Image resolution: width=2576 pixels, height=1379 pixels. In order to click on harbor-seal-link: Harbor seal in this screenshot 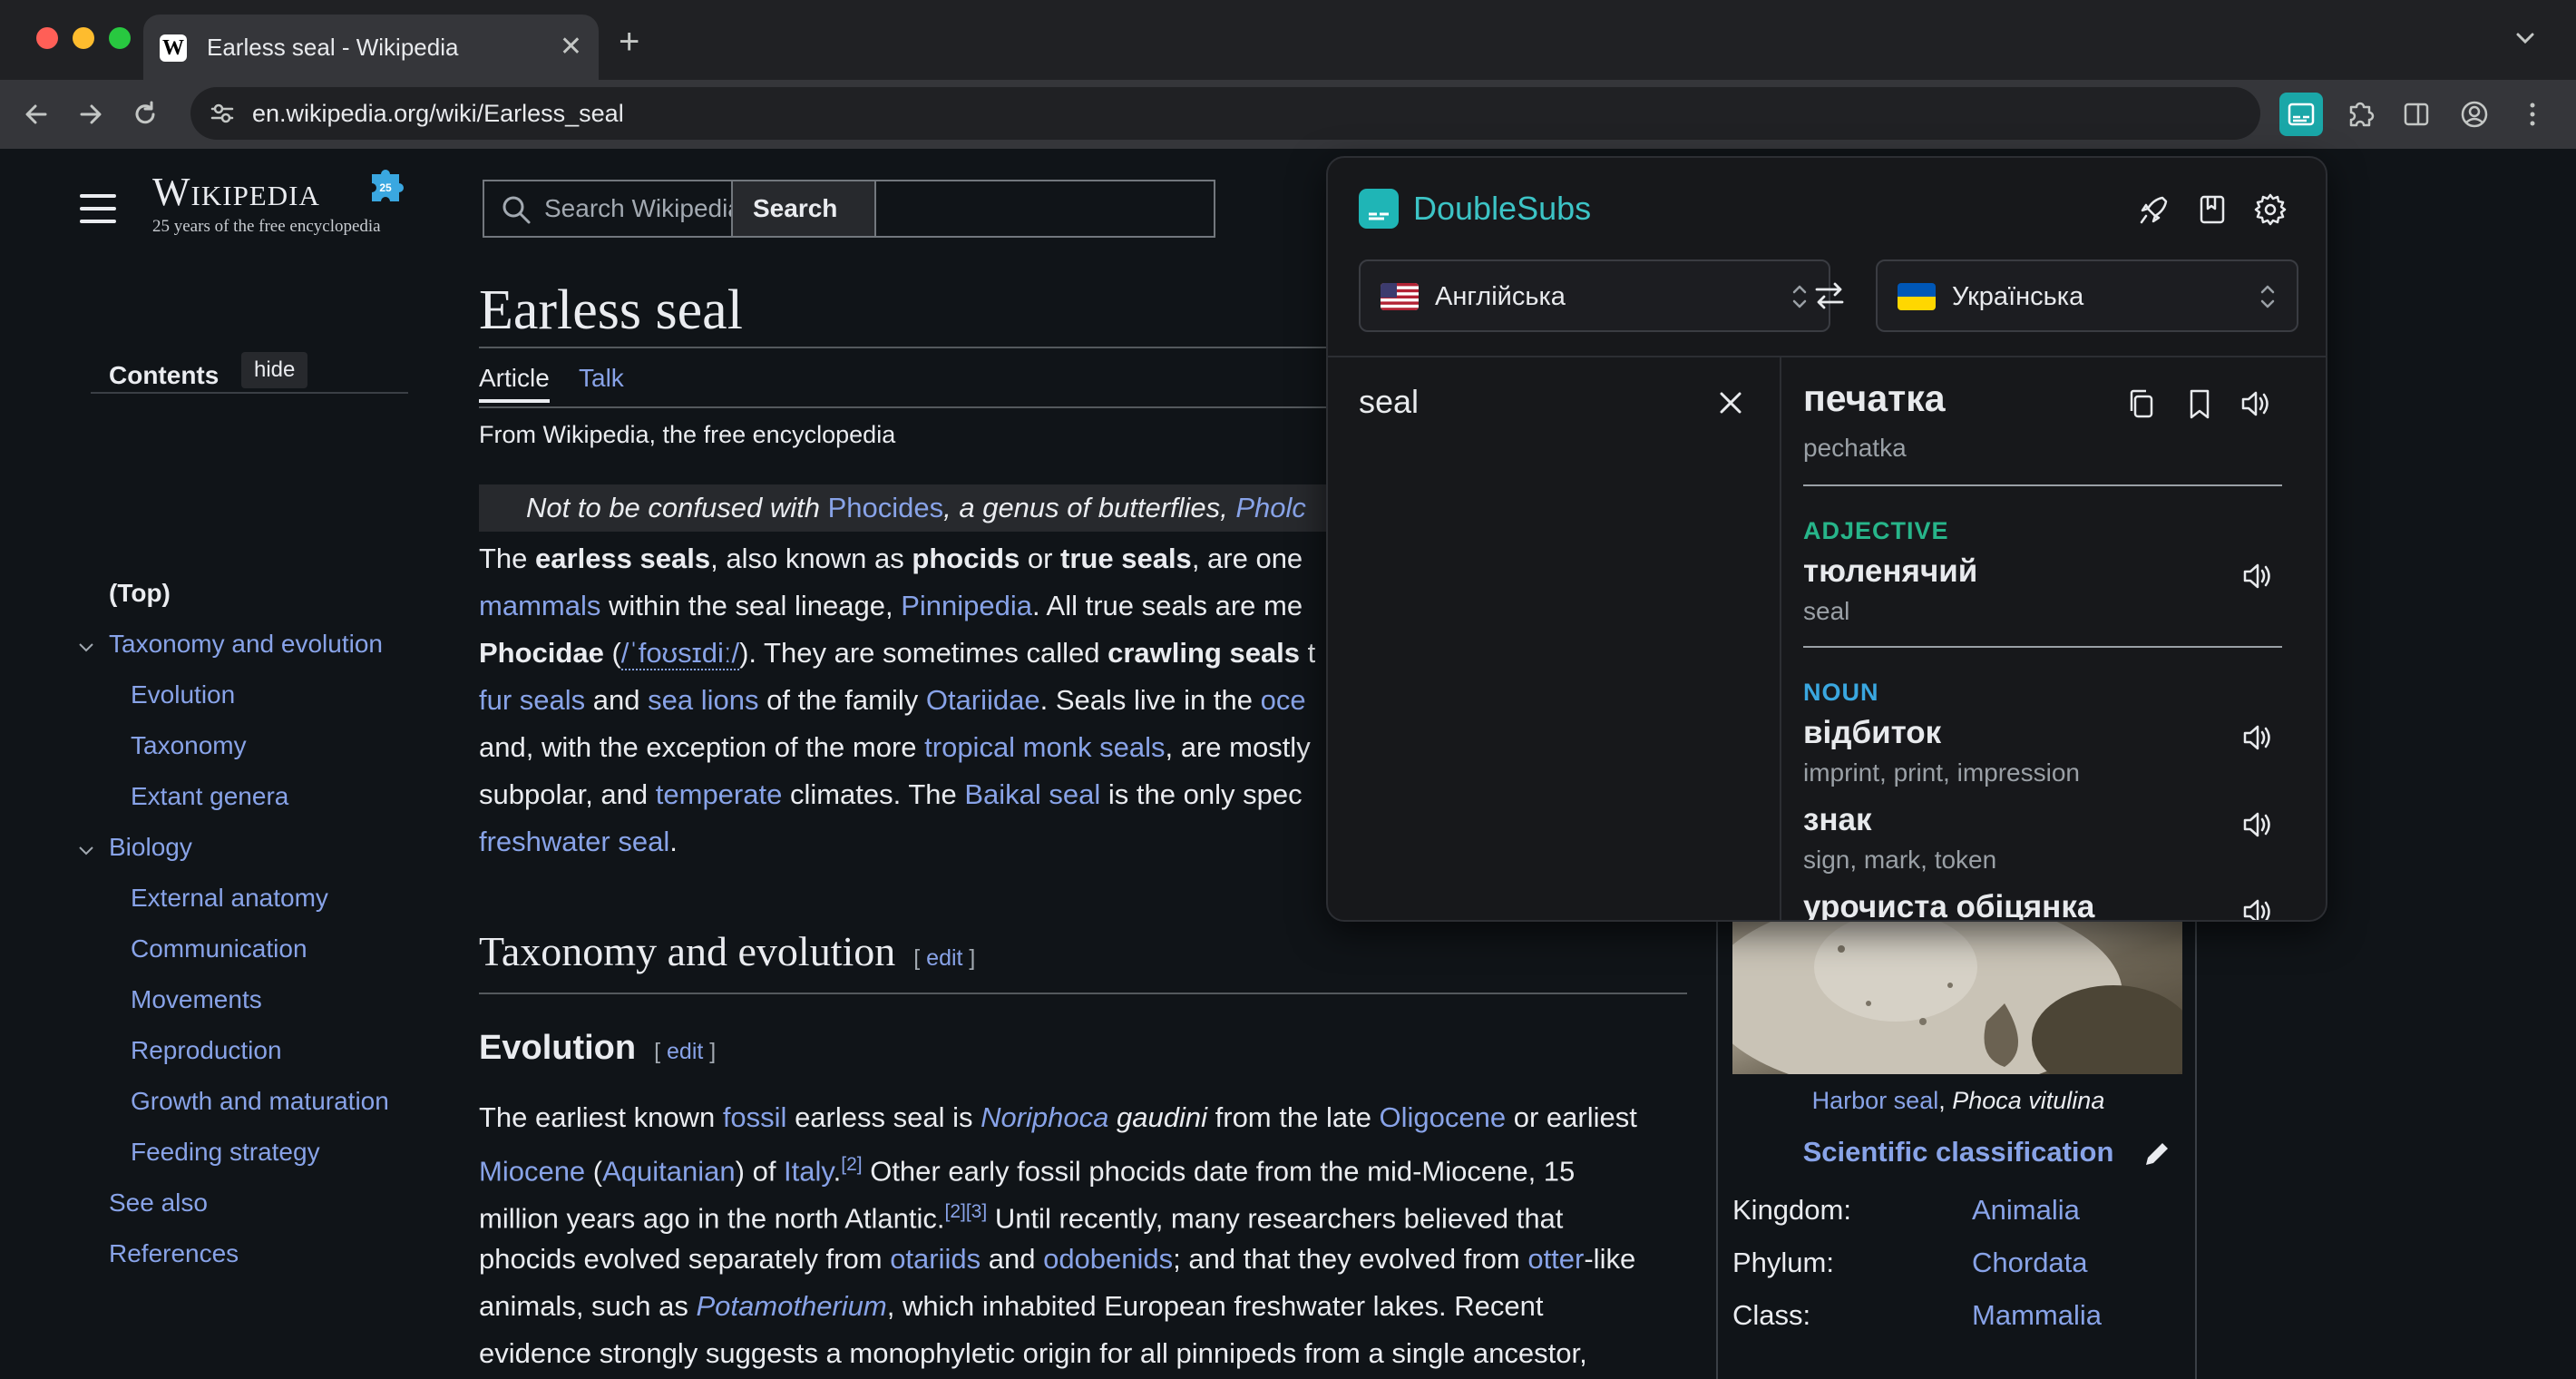, I will do `click(1875, 1100)`.